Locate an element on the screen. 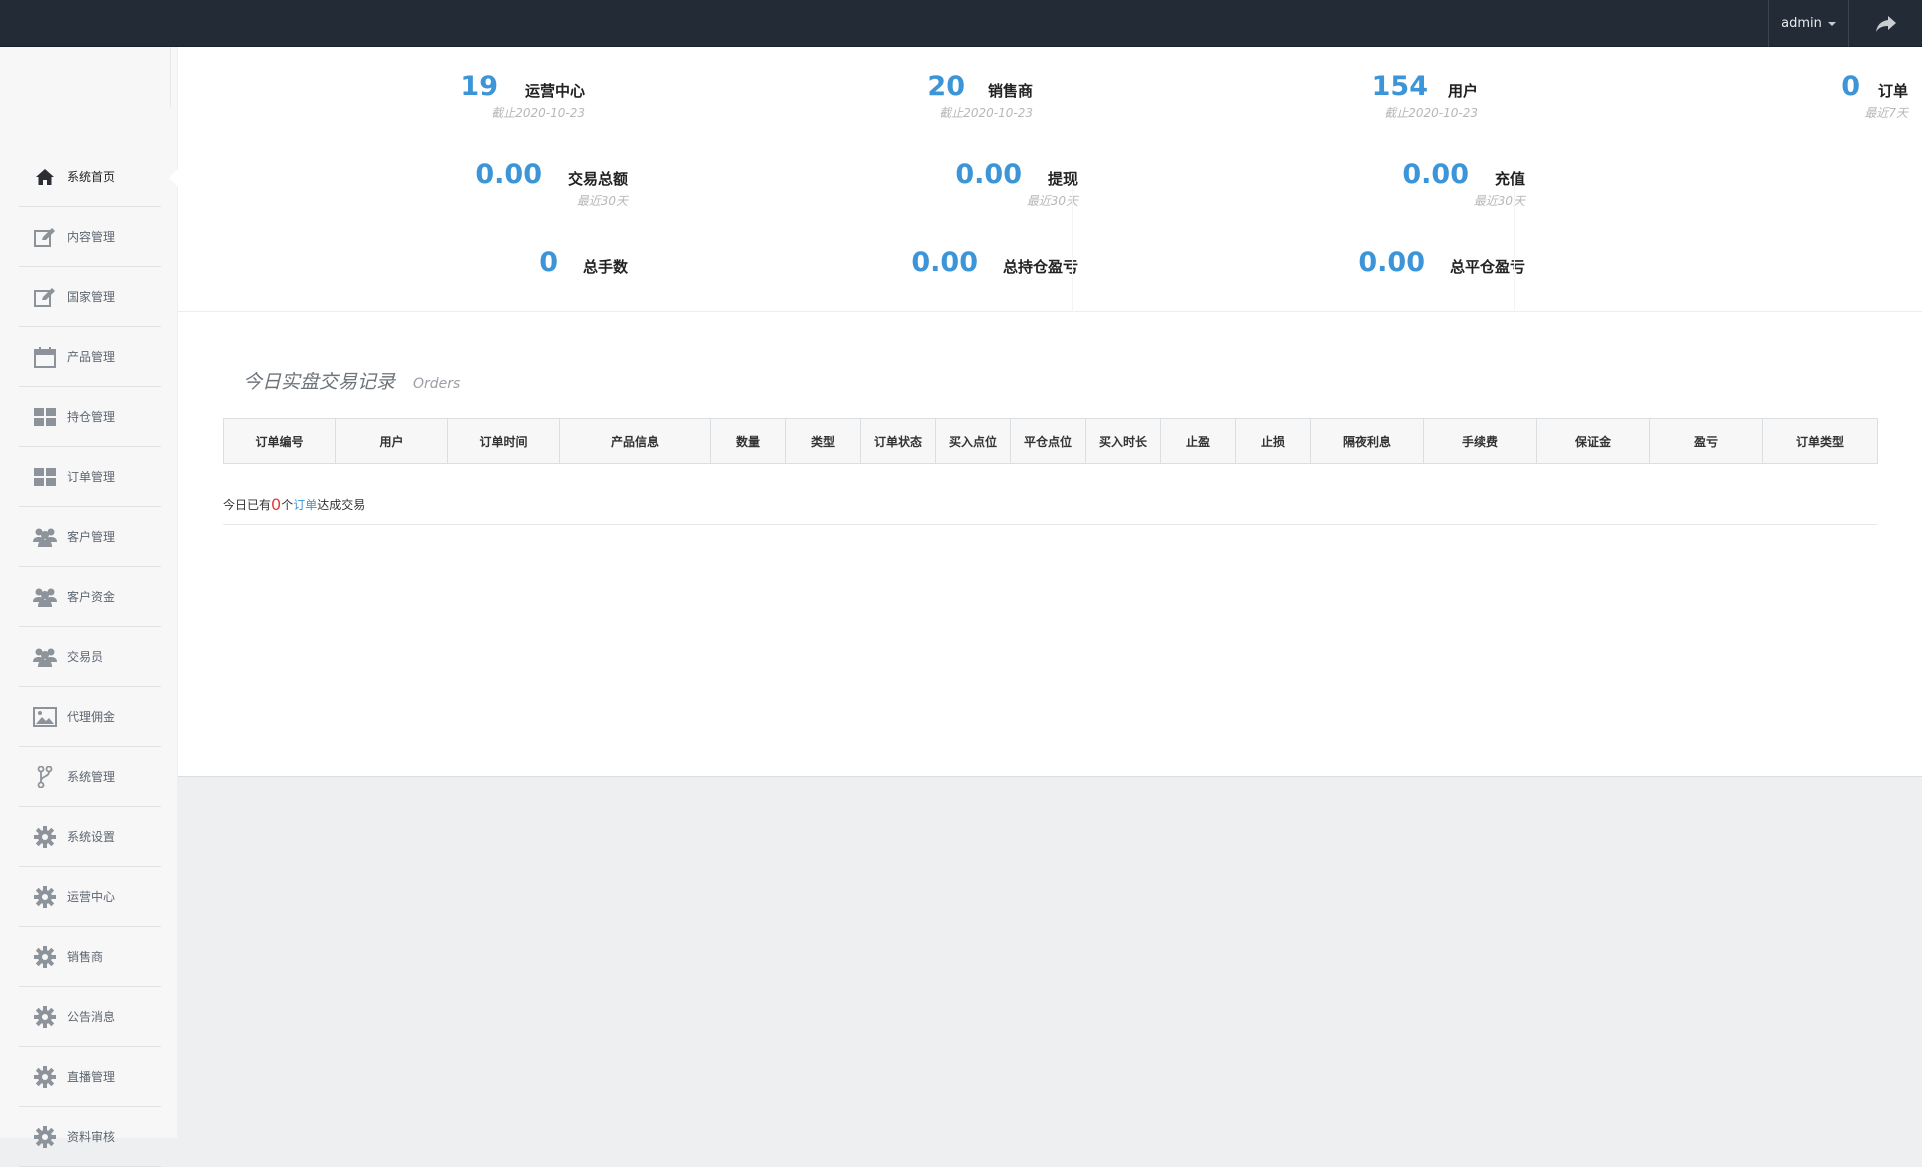 This screenshot has width=1922, height=1167. sidebar-item-sellers: 销售商 is located at coordinates (90, 957).